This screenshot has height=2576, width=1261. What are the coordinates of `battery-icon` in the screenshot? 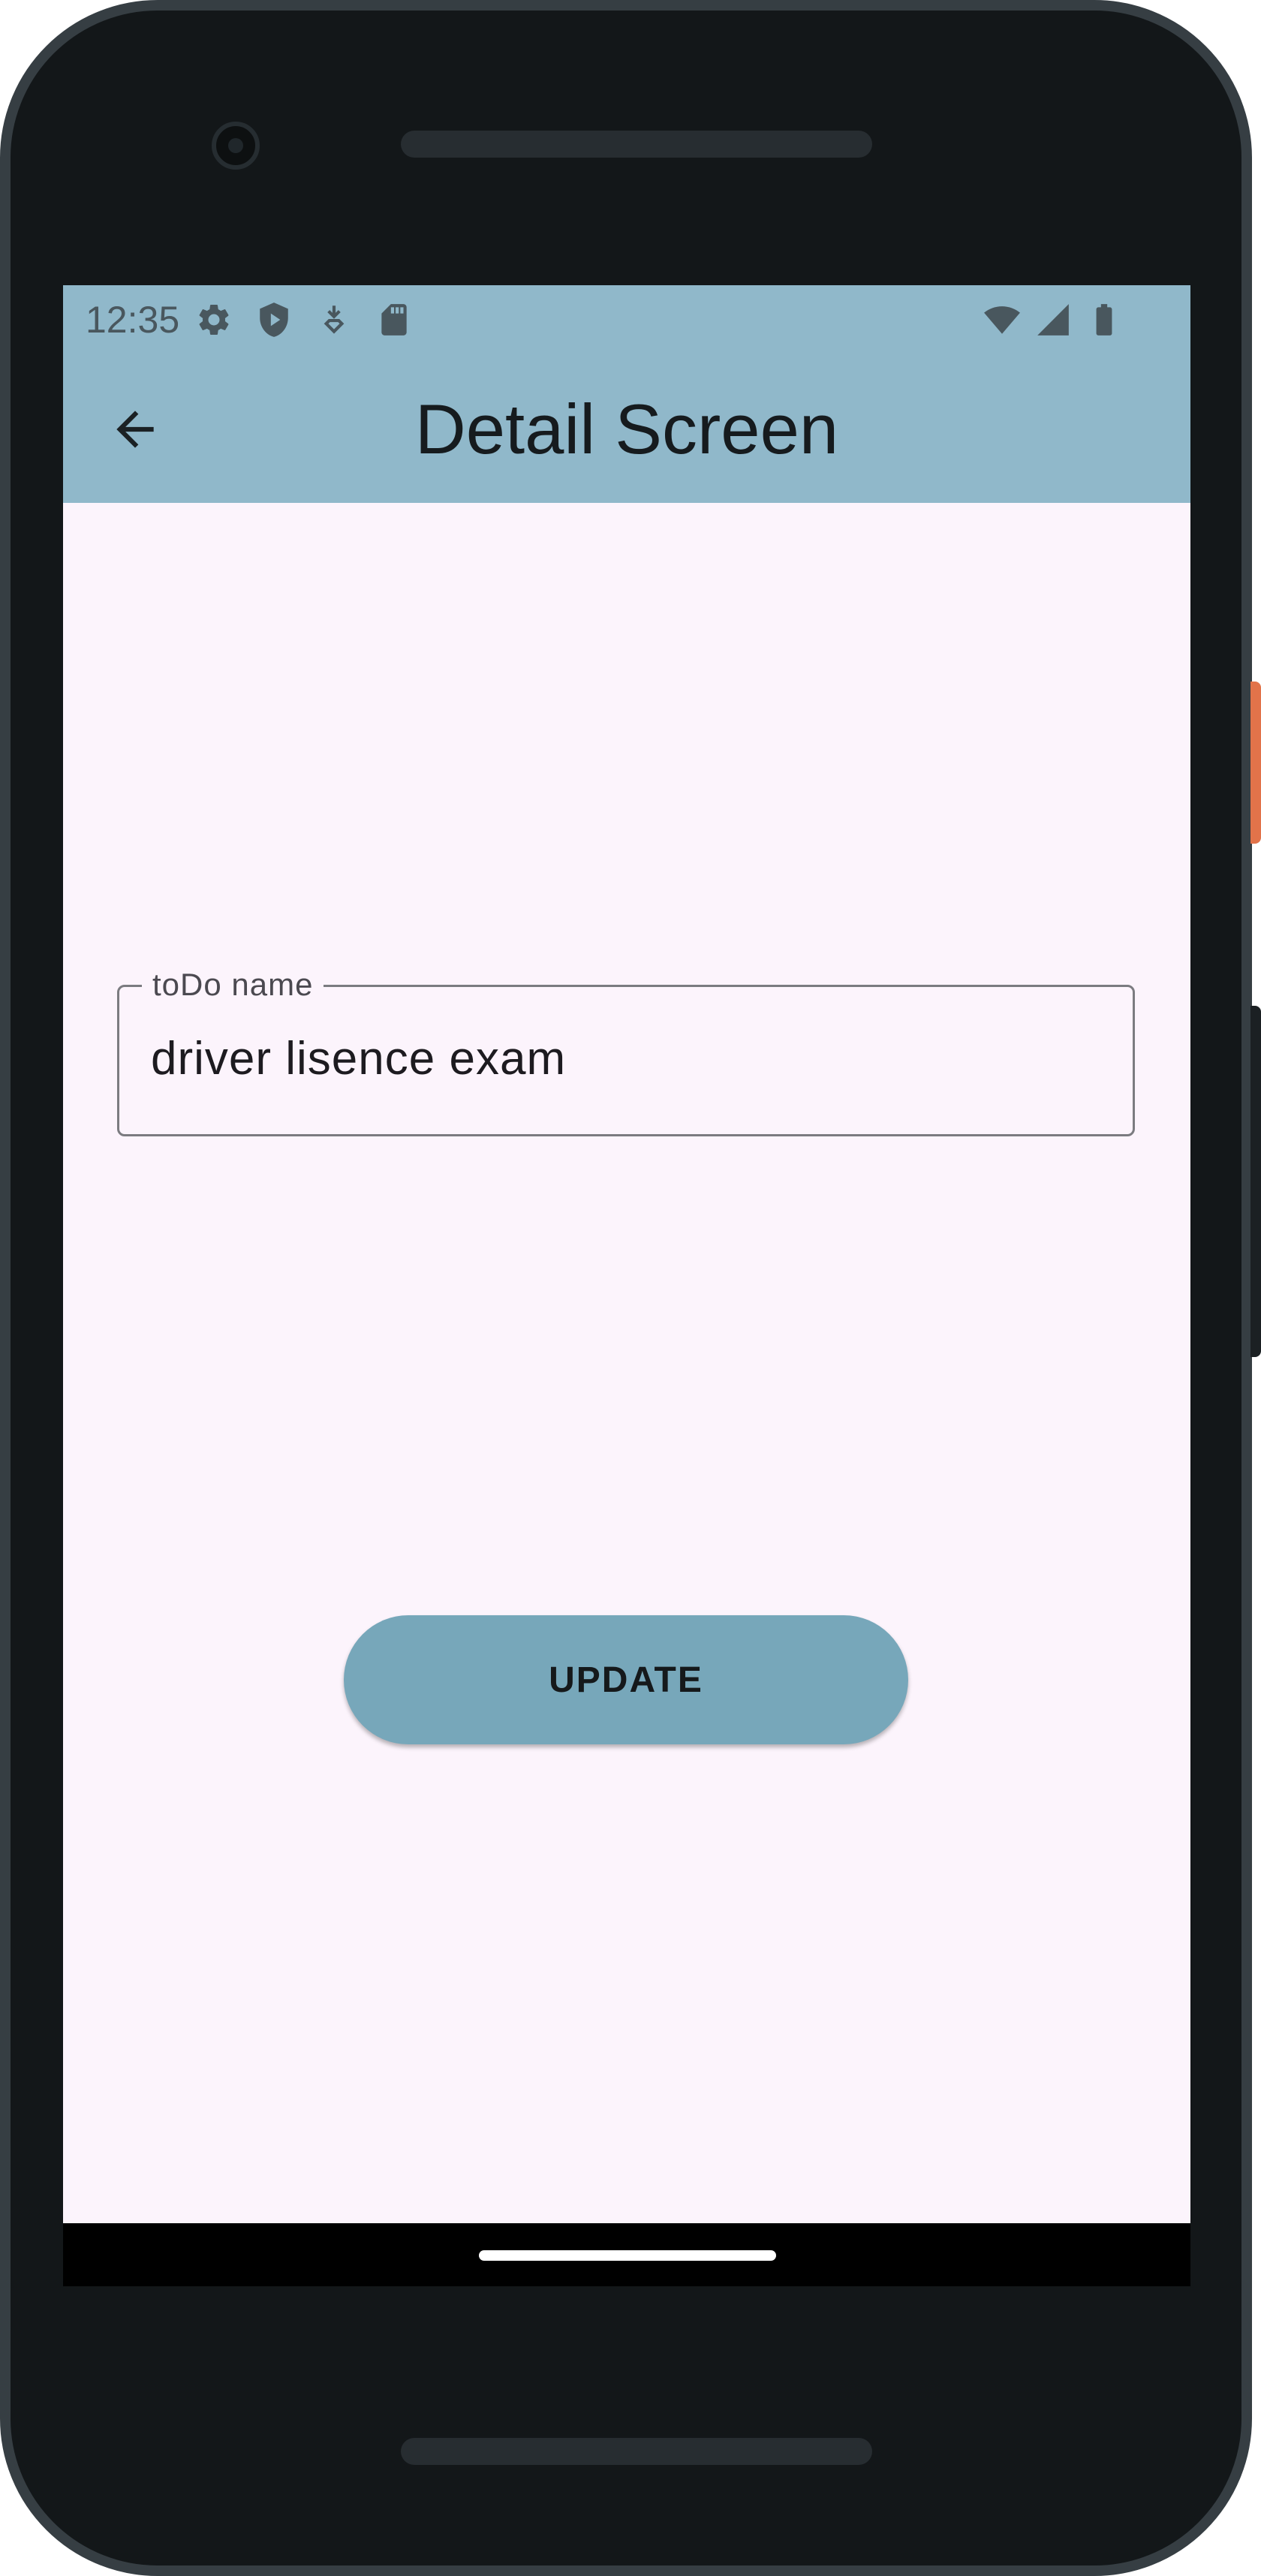 It's located at (1104, 320).